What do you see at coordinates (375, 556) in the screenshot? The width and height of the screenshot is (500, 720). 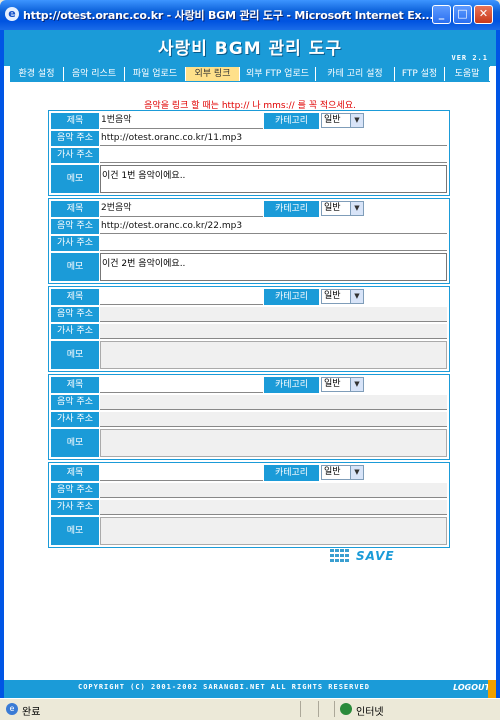 I see `save-label: SAVE` at bounding box center [375, 556].